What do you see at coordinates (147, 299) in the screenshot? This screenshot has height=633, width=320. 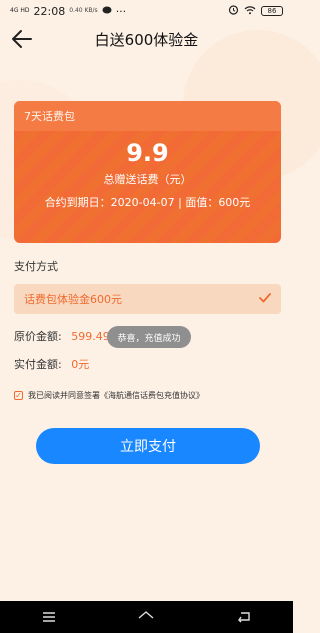 I see `payment-option-selected: 话费包体验金600元` at bounding box center [147, 299].